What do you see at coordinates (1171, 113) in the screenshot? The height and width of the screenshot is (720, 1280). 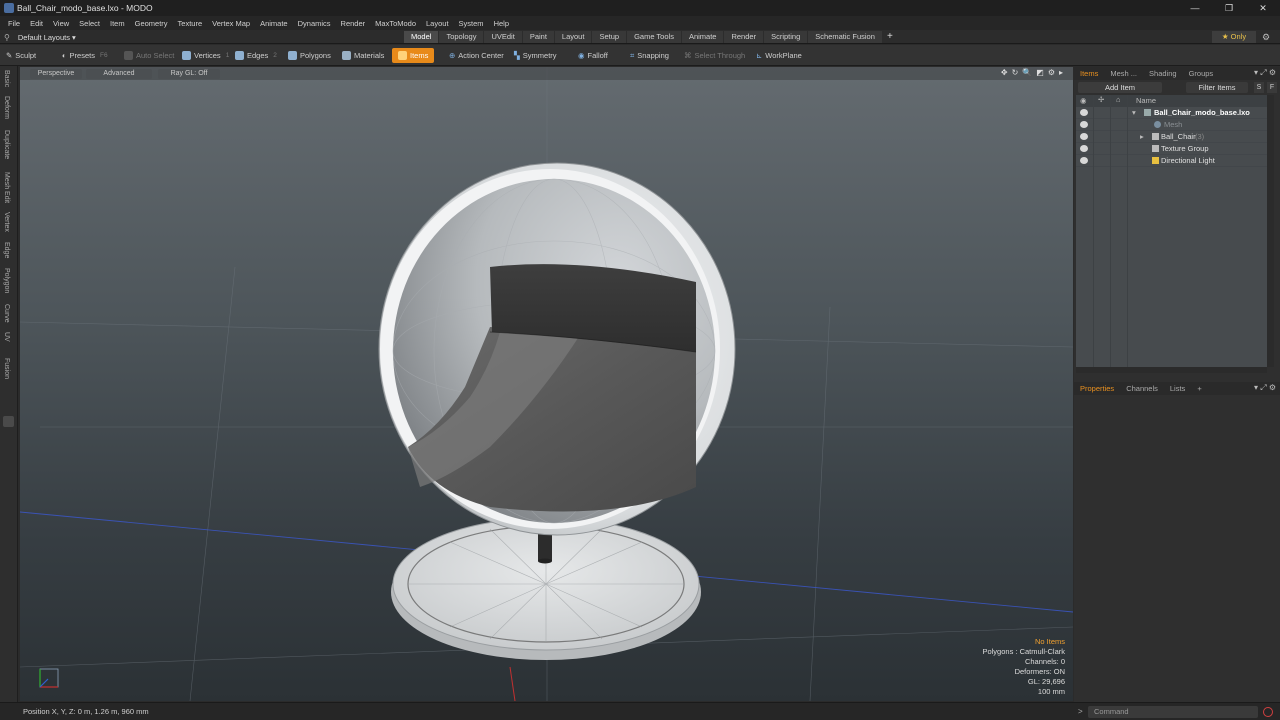 I see `tree-row-scene: ▾ Ball_Chair_modo_base.lxo` at bounding box center [1171, 113].